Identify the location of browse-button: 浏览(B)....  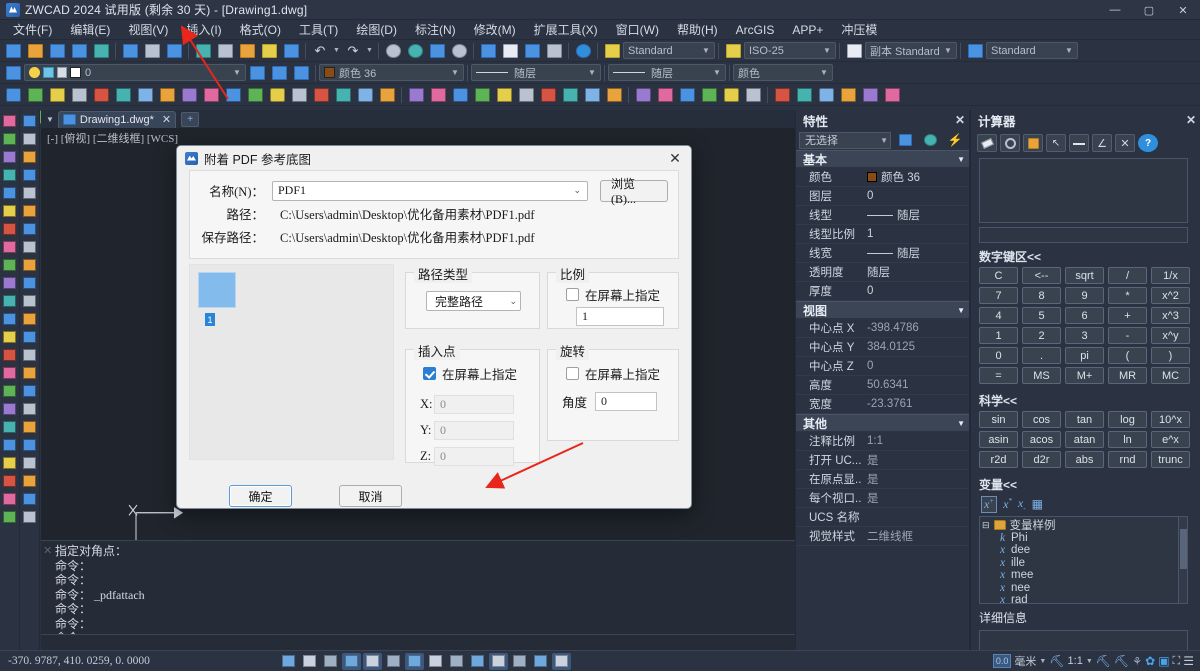
(634, 191).